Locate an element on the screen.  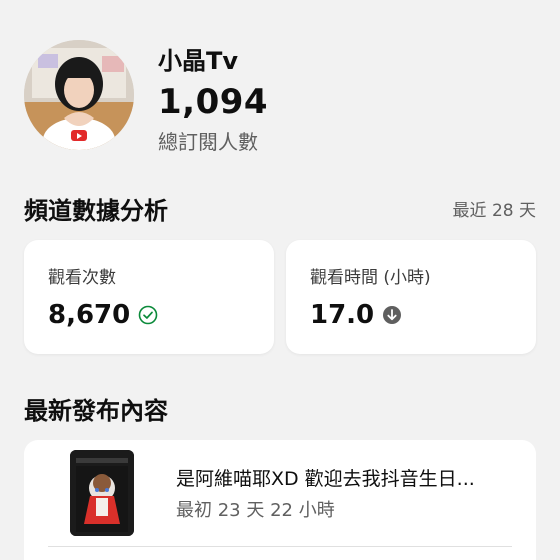
analytics-title: 頻道數據分析 is located at coordinates (96, 211).